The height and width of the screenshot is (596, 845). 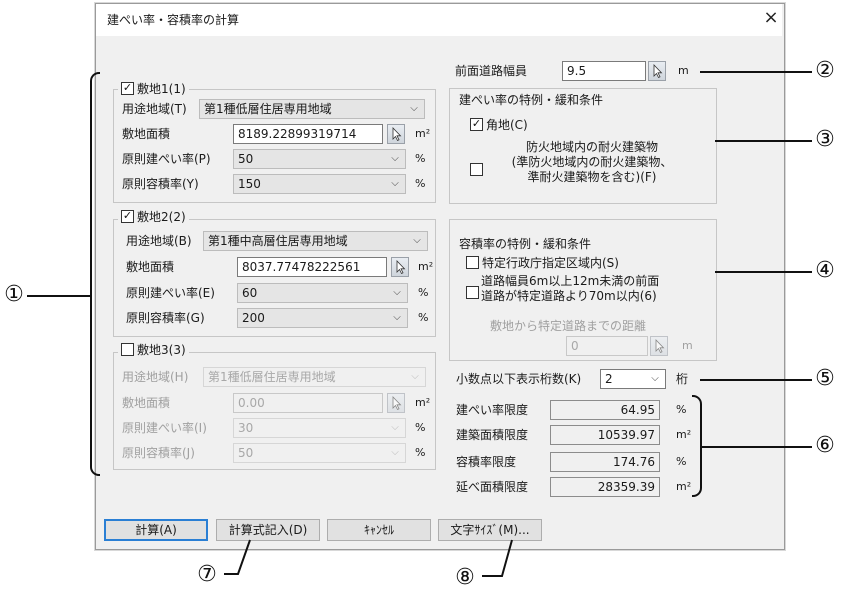 What do you see at coordinates (531, 100) in the screenshot?
I see `bcr-special-title: 建ぺい率の特例・緩和条件` at bounding box center [531, 100].